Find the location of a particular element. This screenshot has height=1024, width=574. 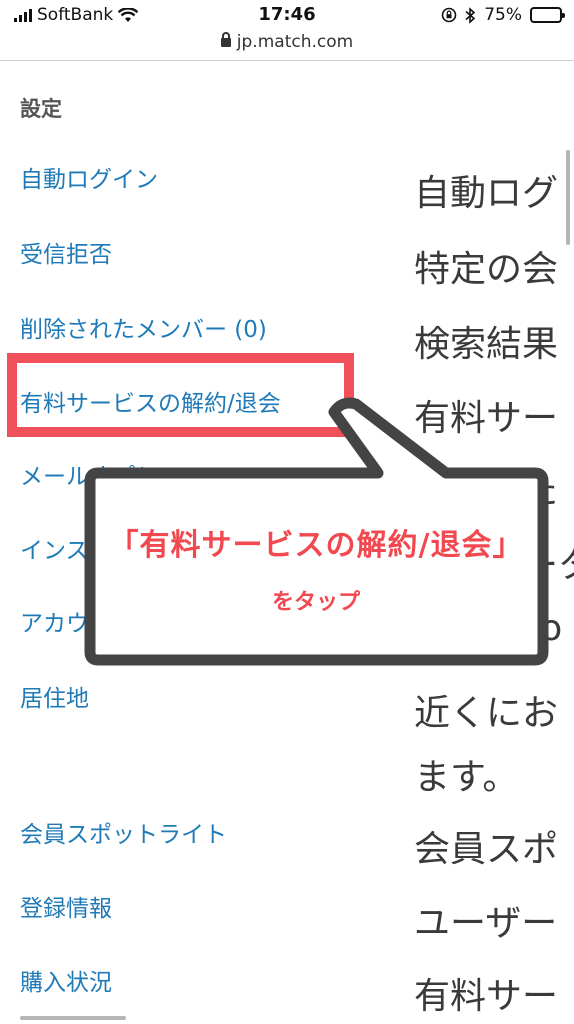

battery-percent: 75% is located at coordinates (503, 15).